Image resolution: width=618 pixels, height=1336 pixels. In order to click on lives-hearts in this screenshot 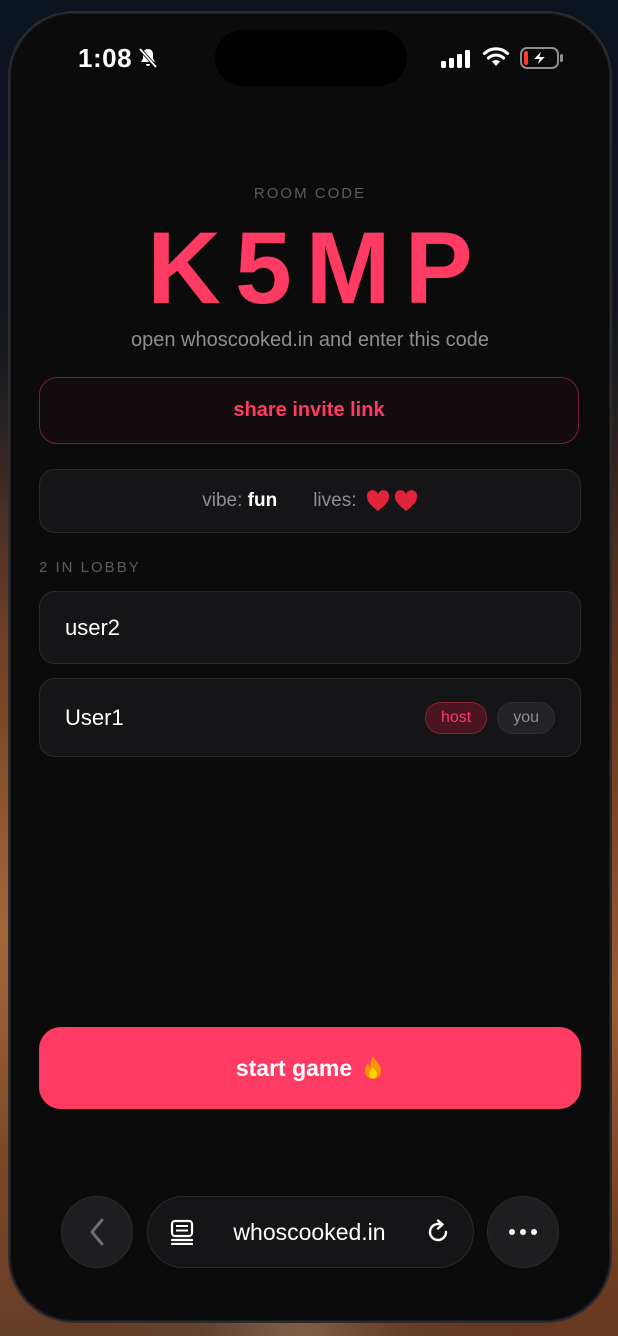, I will do `click(390, 500)`.